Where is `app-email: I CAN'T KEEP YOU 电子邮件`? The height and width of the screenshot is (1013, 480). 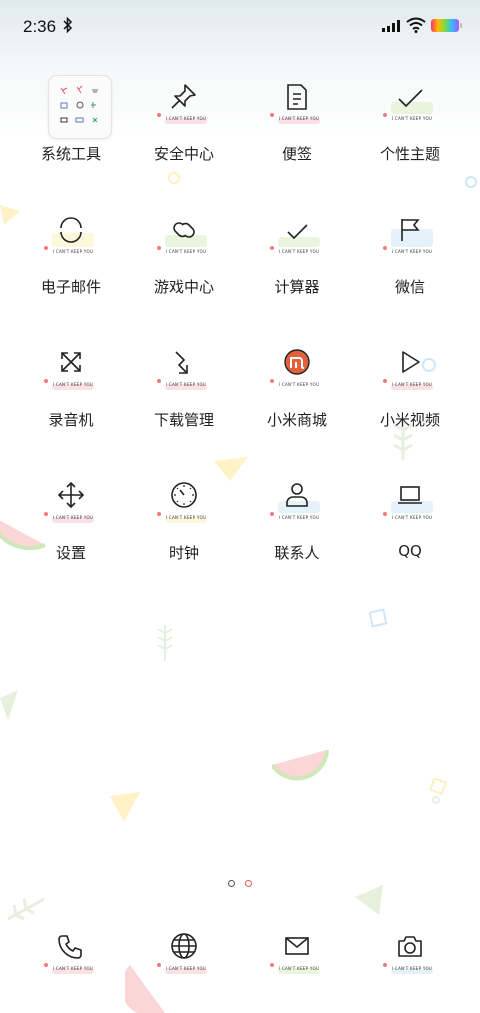
app-email: I CAN'T KEEP YOU 电子邮件 is located at coordinates (71, 251).